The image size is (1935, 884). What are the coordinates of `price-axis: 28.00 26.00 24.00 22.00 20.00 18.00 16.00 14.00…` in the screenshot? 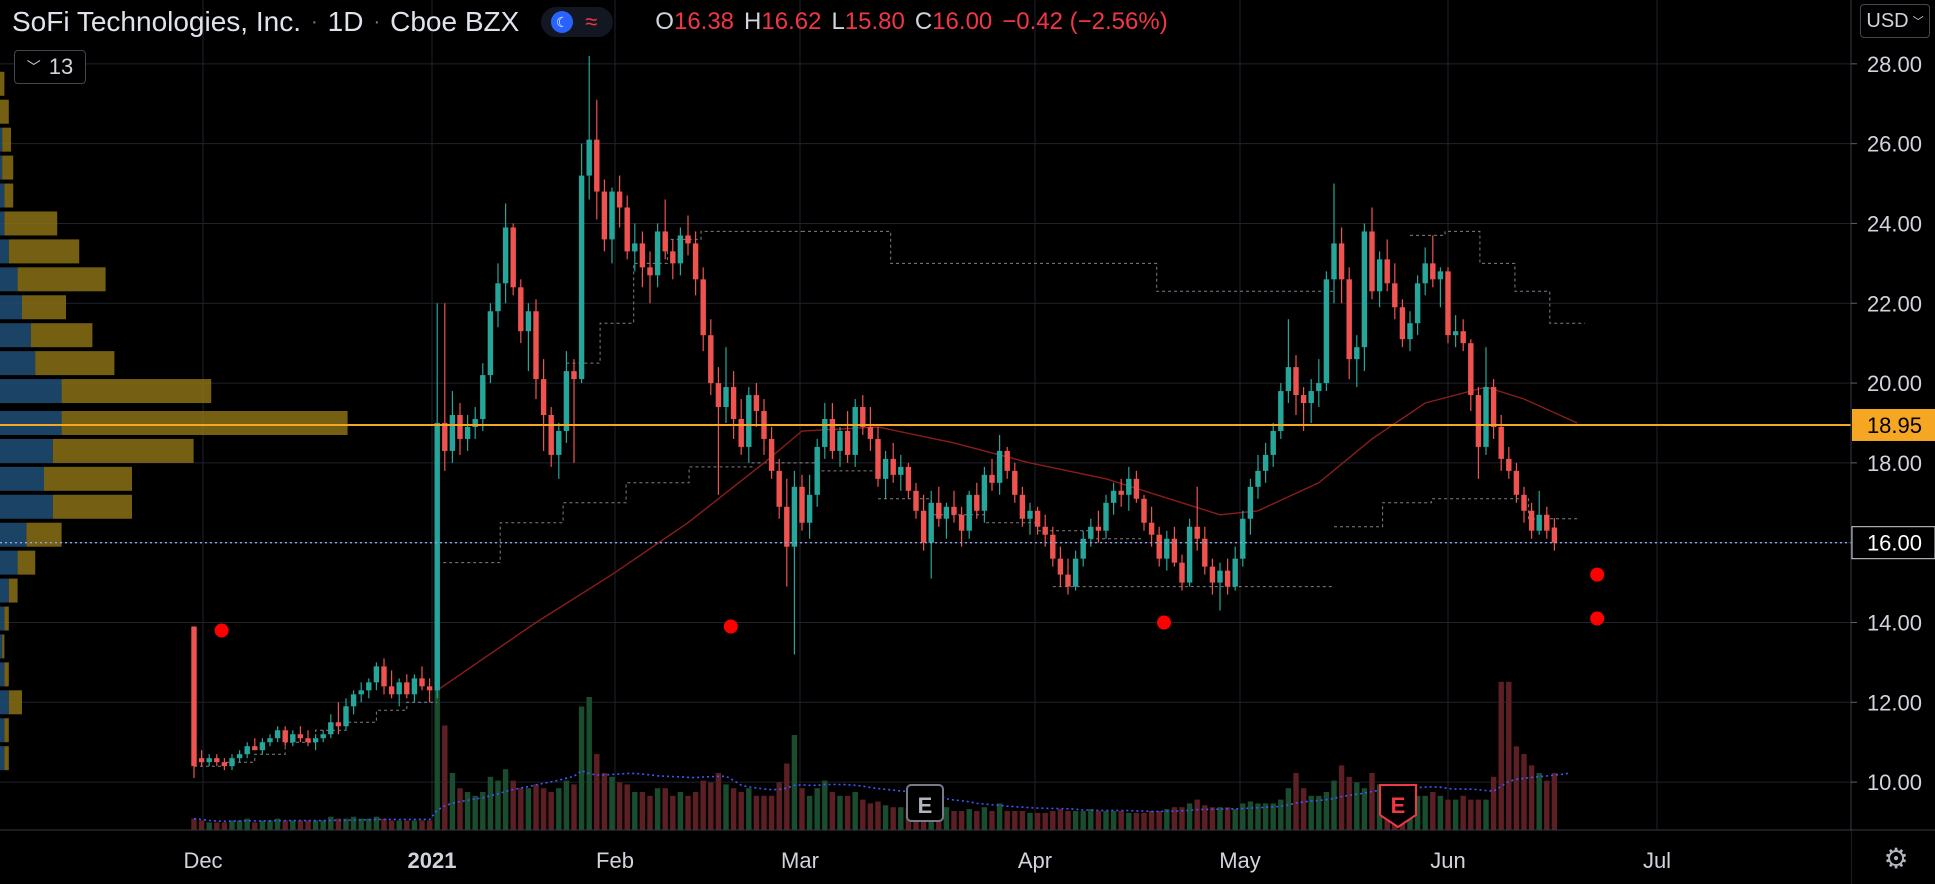 It's located at (1892, 442).